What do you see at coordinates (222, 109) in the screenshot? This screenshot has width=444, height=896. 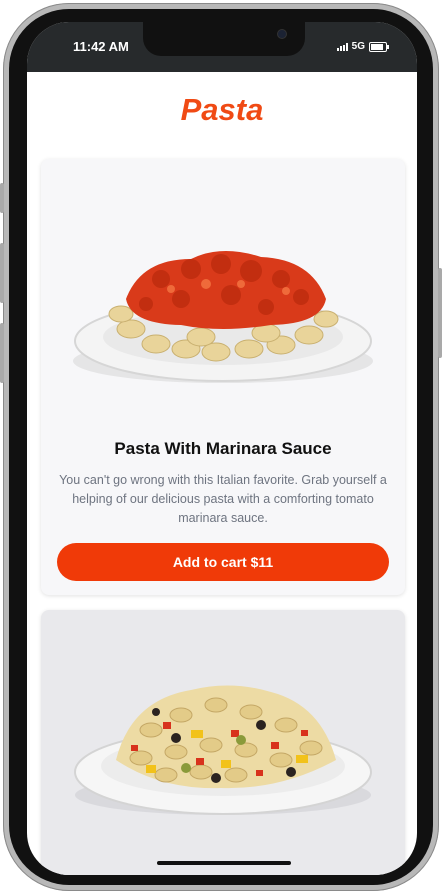 I see `page-title: Pasta` at bounding box center [222, 109].